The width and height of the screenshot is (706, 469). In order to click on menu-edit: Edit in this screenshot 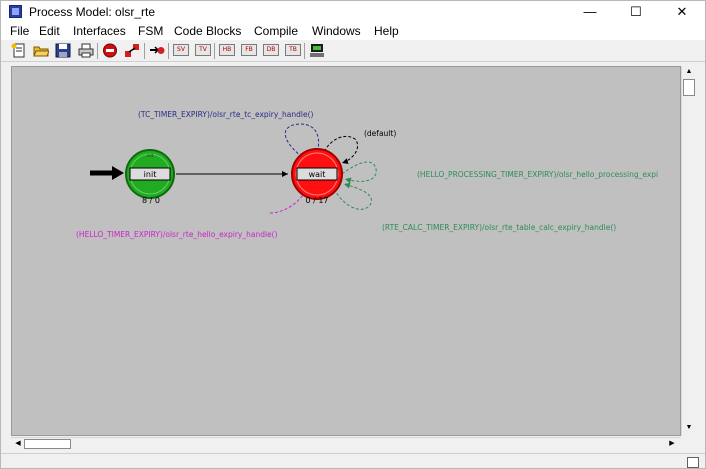, I will do `click(49, 31)`.